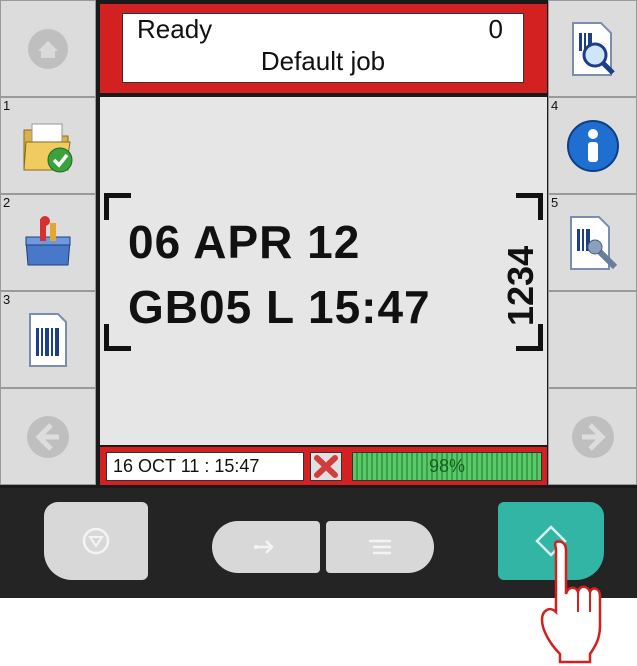 The width and height of the screenshot is (637, 666). I want to click on status-panel: Ready 0 Default job, so click(323, 48).